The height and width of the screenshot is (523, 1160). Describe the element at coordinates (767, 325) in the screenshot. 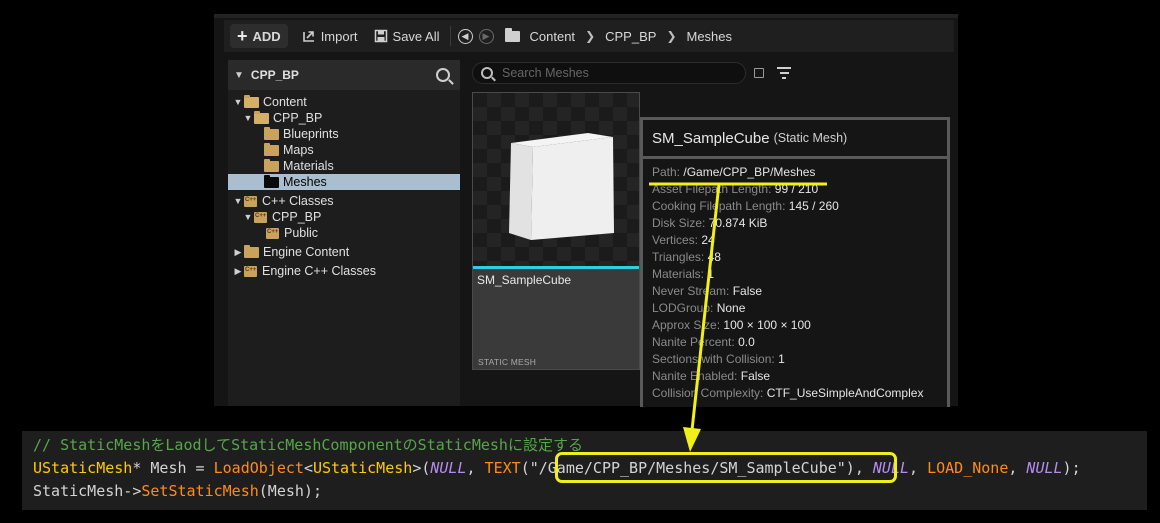

I see `property-value: 100 × 100 × 100` at that location.